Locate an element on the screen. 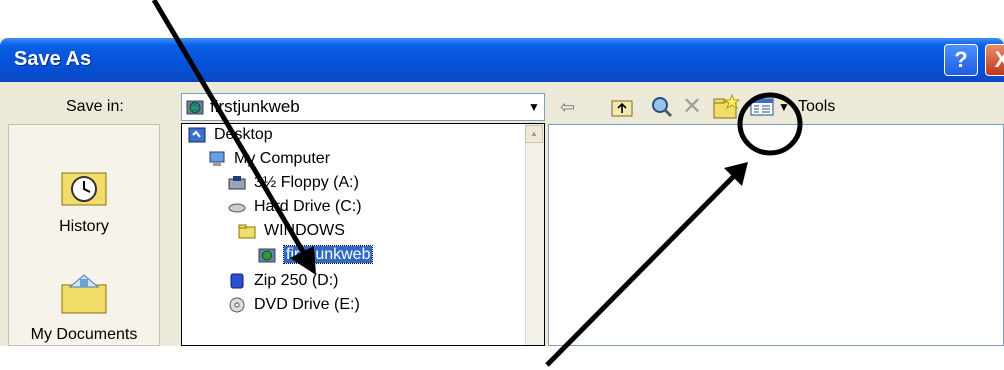  dropdown-item-floppy: 3½ Floppy (A:) is located at coordinates (293, 185).